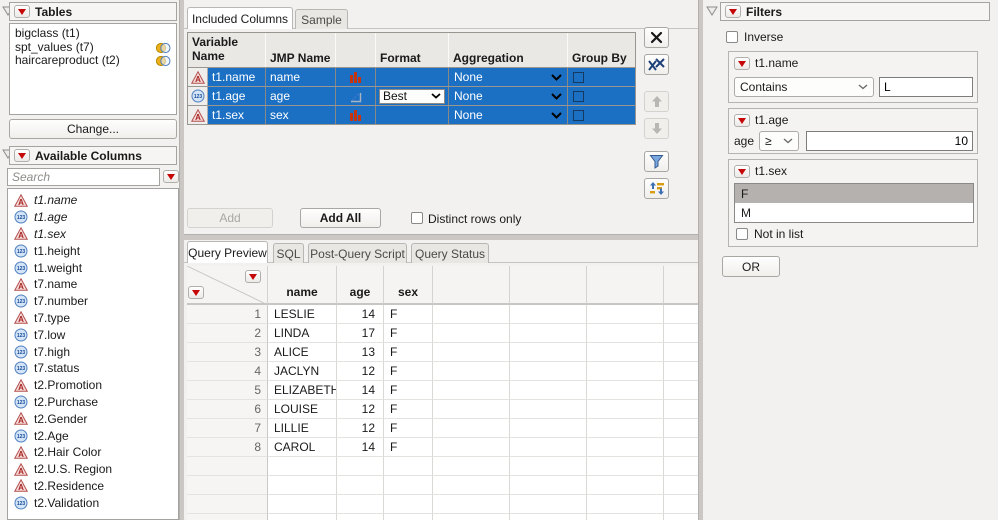  What do you see at coordinates (93, 368) in the screenshot?
I see `list-item: 123 t7.status` at bounding box center [93, 368].